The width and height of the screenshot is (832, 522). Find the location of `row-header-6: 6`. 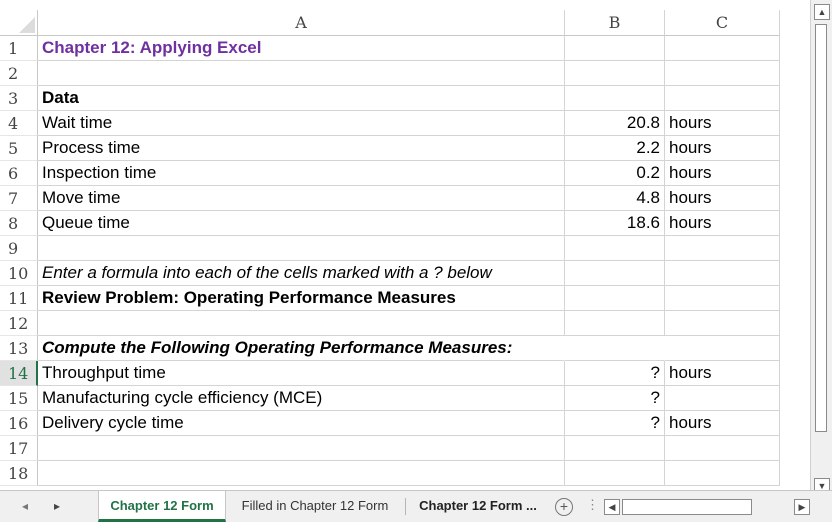

row-header-6: 6 is located at coordinates (19, 173).